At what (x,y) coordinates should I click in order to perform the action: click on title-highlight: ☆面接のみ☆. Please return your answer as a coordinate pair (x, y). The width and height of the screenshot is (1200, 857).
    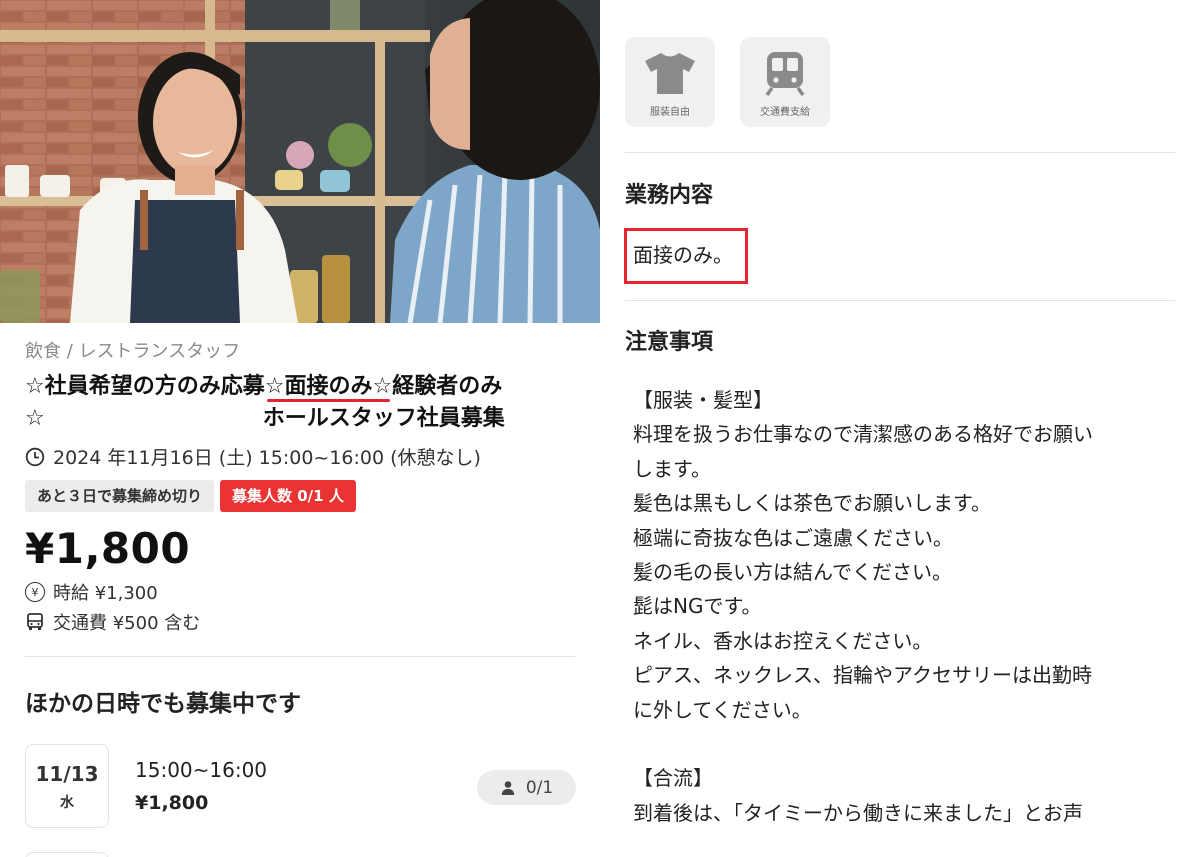
    Looking at the image, I should click on (328, 386).